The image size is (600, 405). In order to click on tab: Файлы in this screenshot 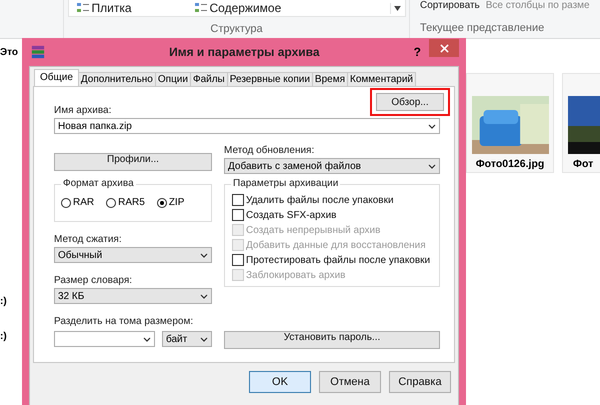, I will do `click(209, 79)`.